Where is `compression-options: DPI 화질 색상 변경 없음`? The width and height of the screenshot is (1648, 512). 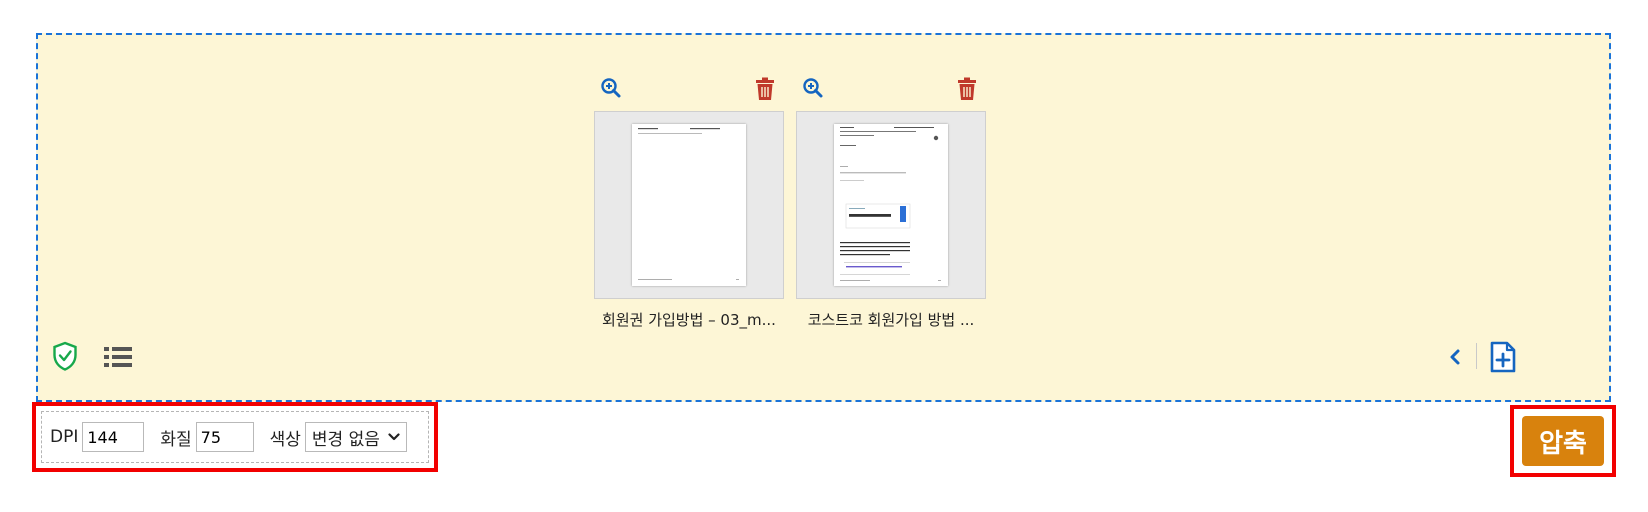
compression-options: DPI 화질 색상 변경 없음 is located at coordinates (235, 437).